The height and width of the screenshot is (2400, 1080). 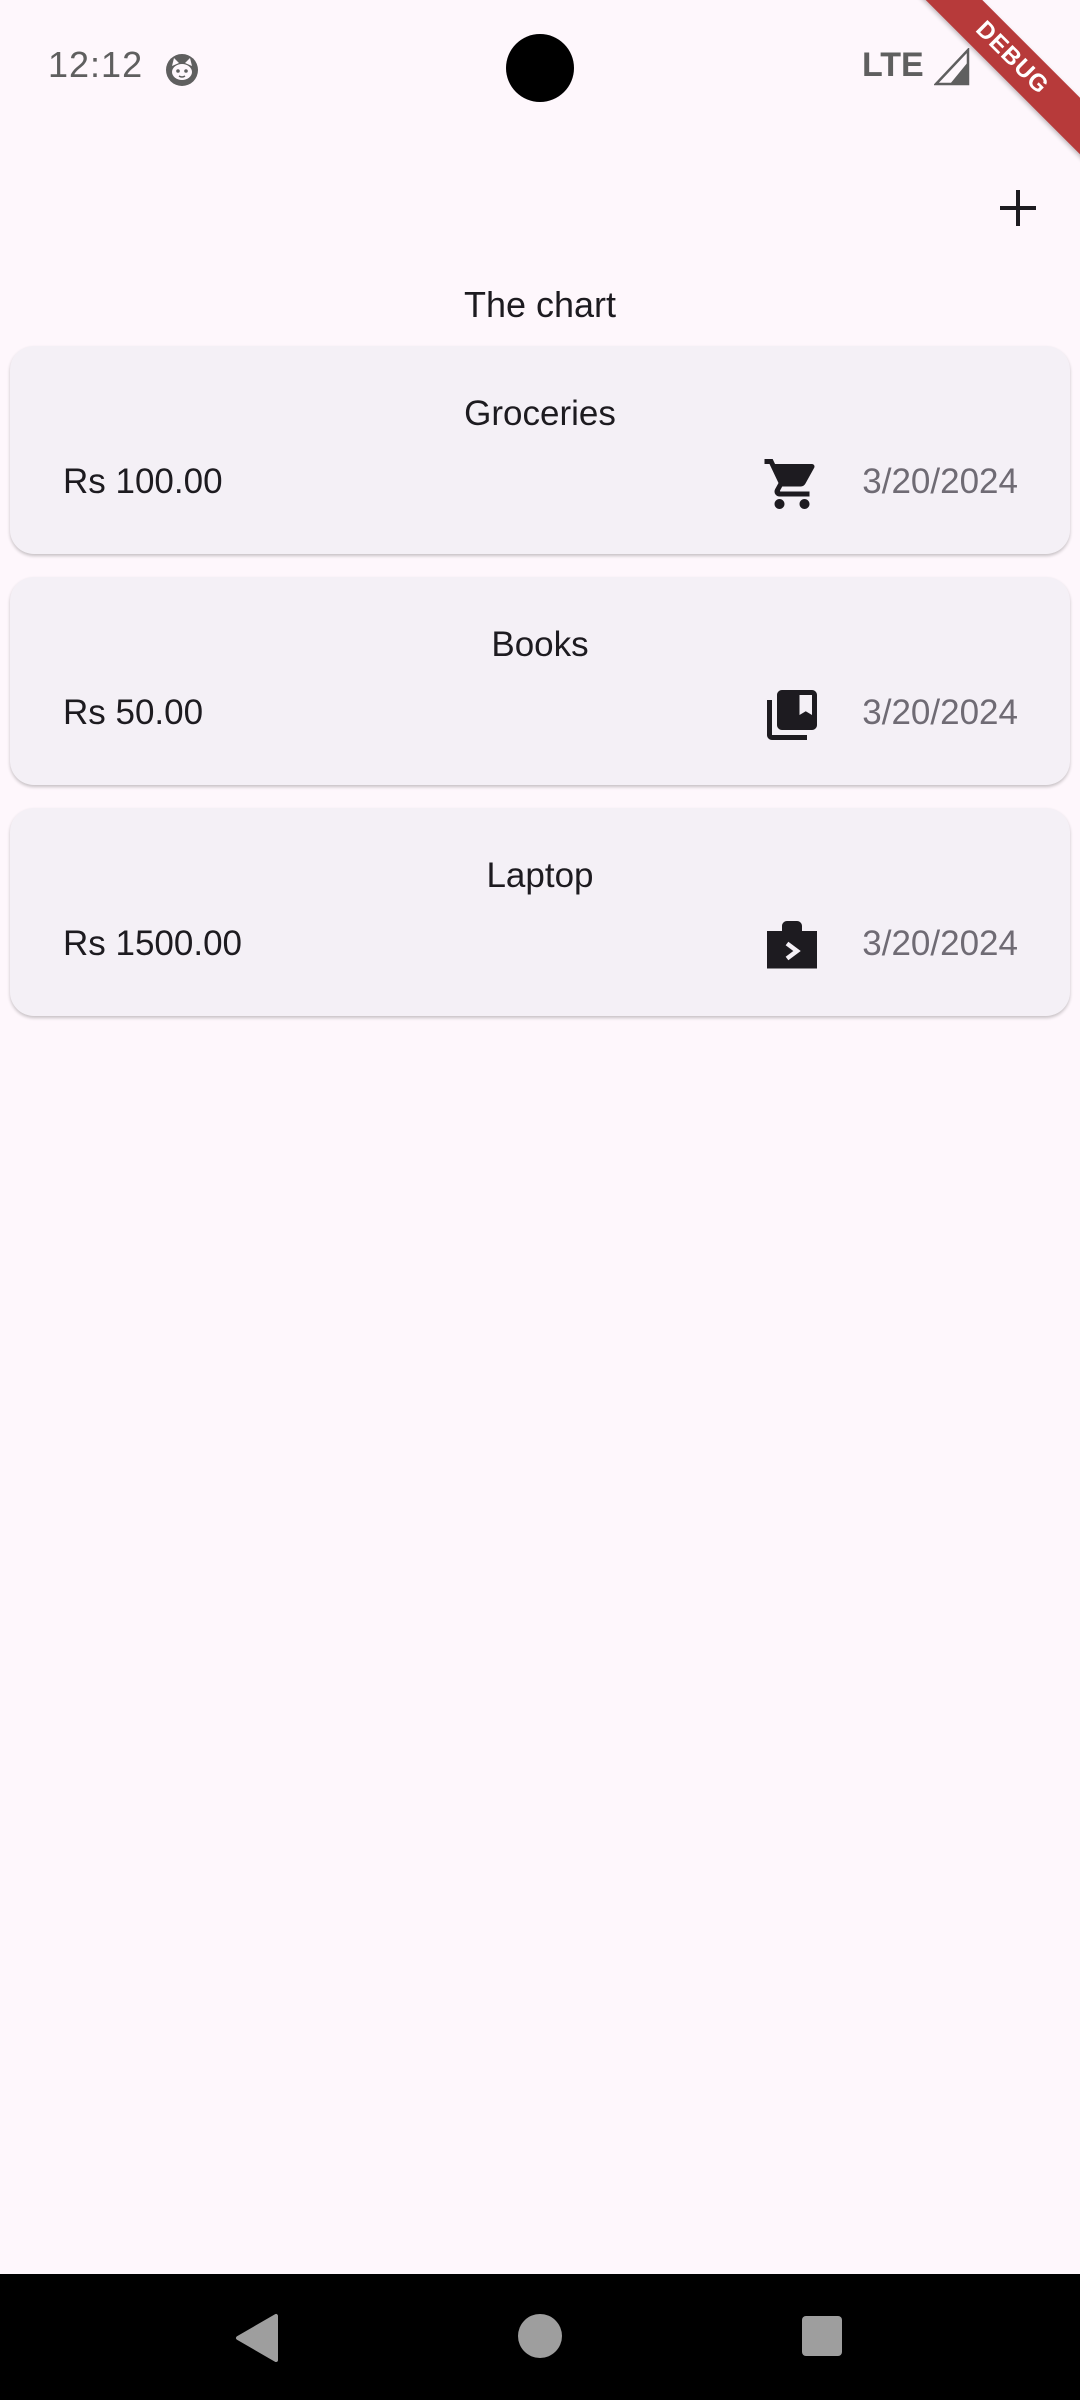 I want to click on expense-amount: Rs 100.00, so click(x=143, y=481).